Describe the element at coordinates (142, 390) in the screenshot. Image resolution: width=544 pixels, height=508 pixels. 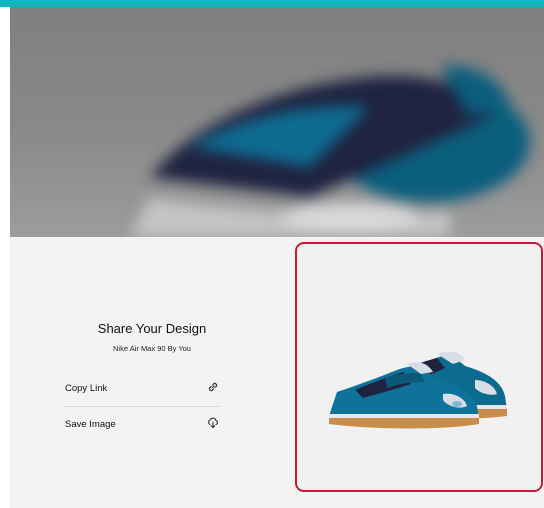
I see `copy-link-button: Copy Link` at that location.